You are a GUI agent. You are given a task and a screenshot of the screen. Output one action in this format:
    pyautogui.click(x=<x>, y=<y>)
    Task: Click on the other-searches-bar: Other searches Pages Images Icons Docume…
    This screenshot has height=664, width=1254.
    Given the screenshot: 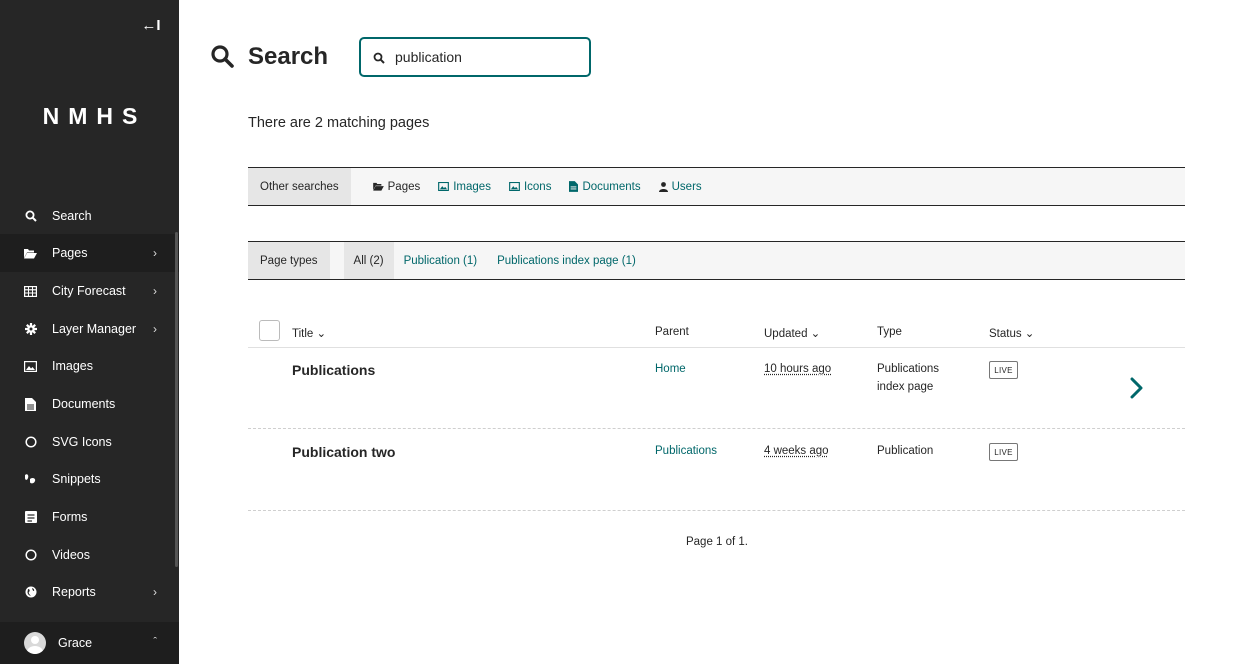 What is the action you would take?
    pyautogui.click(x=716, y=186)
    